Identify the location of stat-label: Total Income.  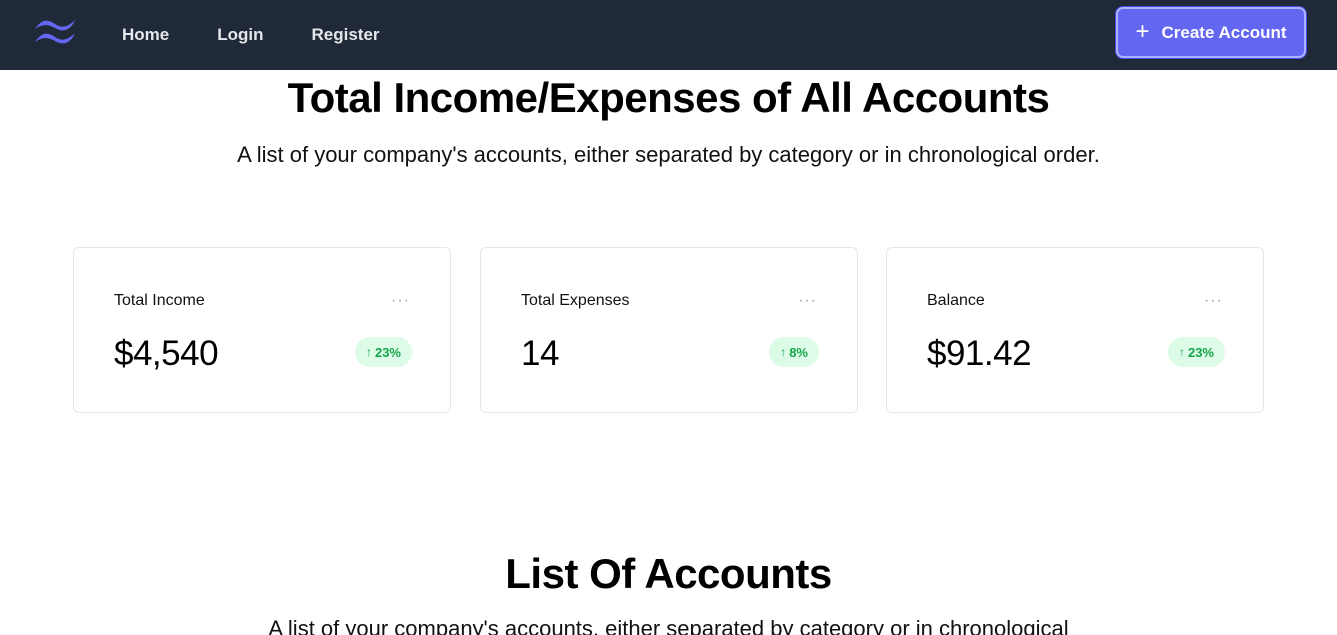
(159, 300).